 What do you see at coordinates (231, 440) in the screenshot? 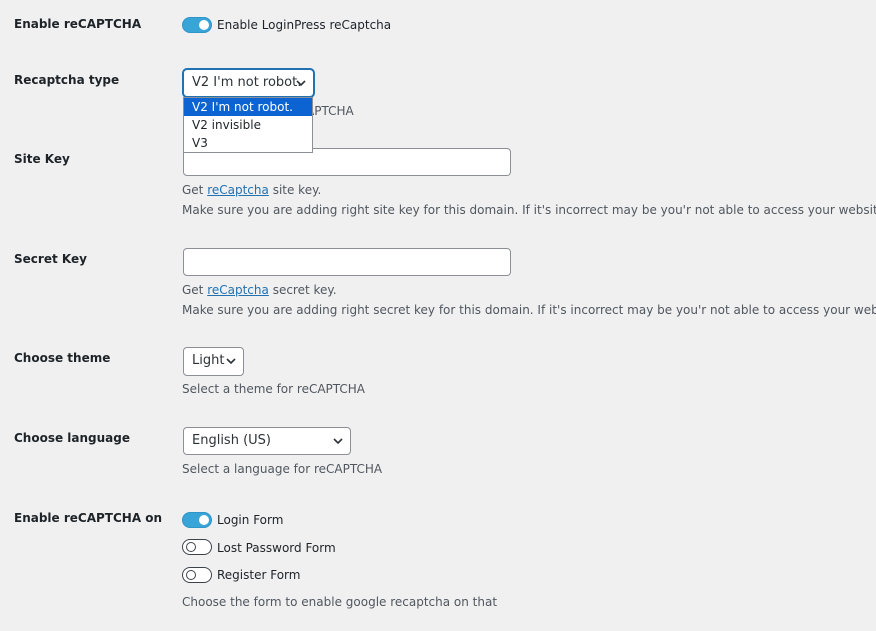
I see `language-selected: English (US)` at bounding box center [231, 440].